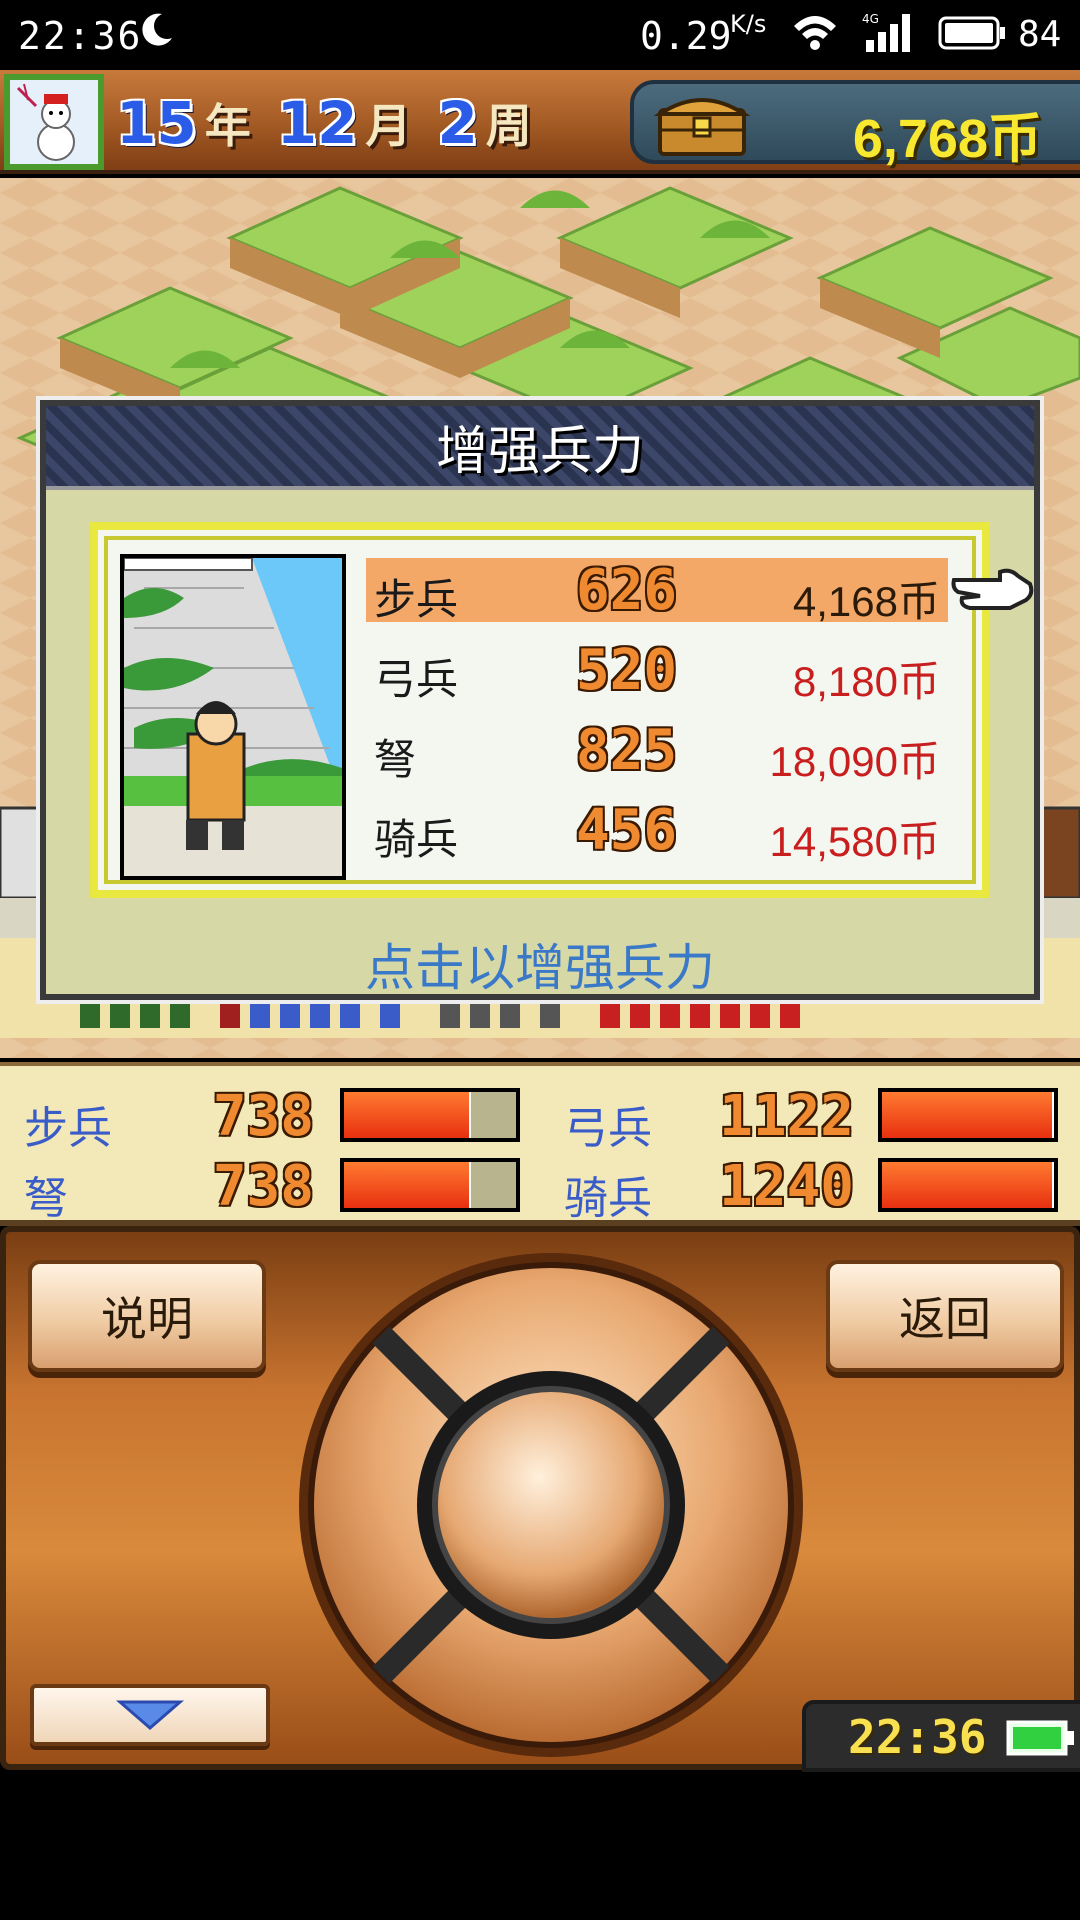 The height and width of the screenshot is (1920, 1080). What do you see at coordinates (1040, 34) in the screenshot?
I see `battery-level: 84` at bounding box center [1040, 34].